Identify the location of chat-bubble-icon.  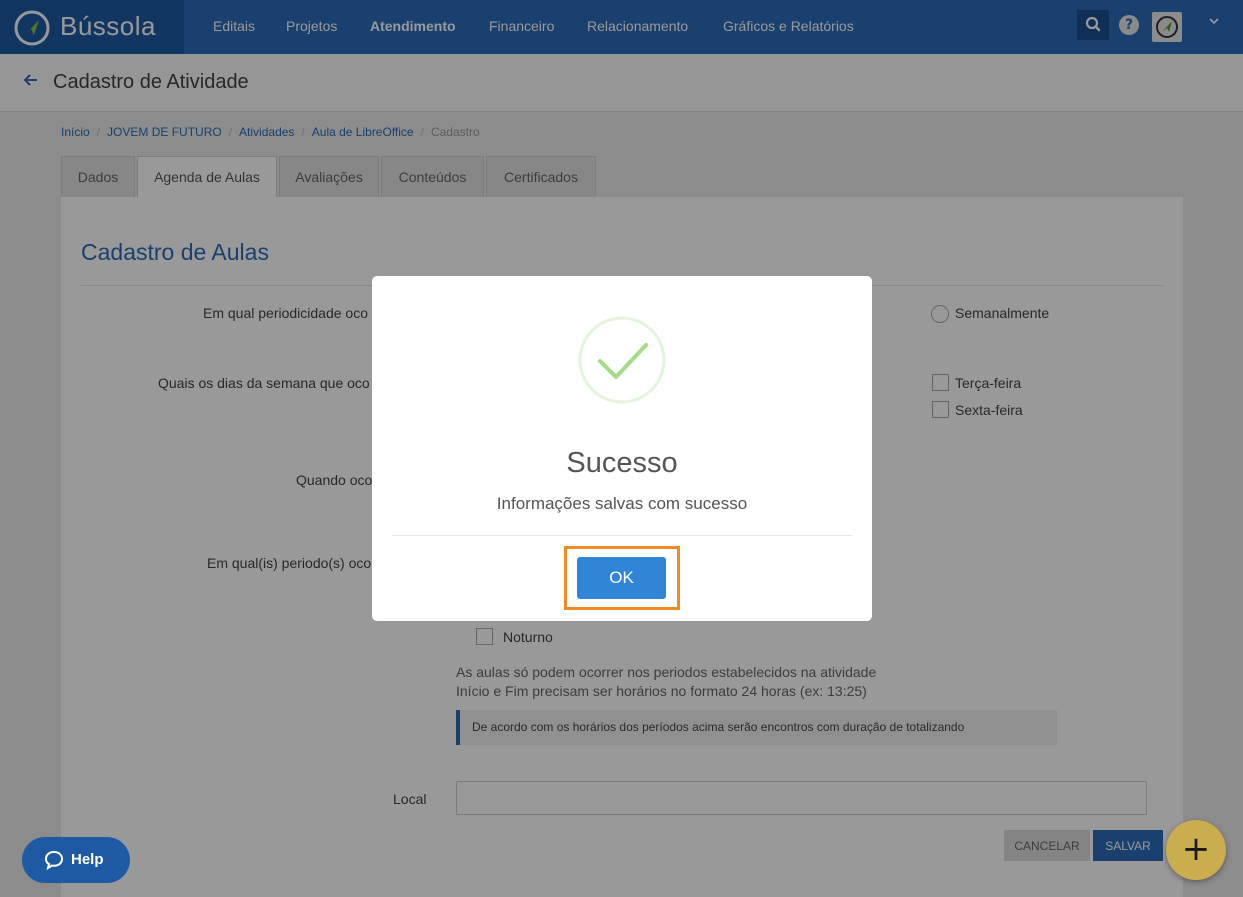
(54, 860).